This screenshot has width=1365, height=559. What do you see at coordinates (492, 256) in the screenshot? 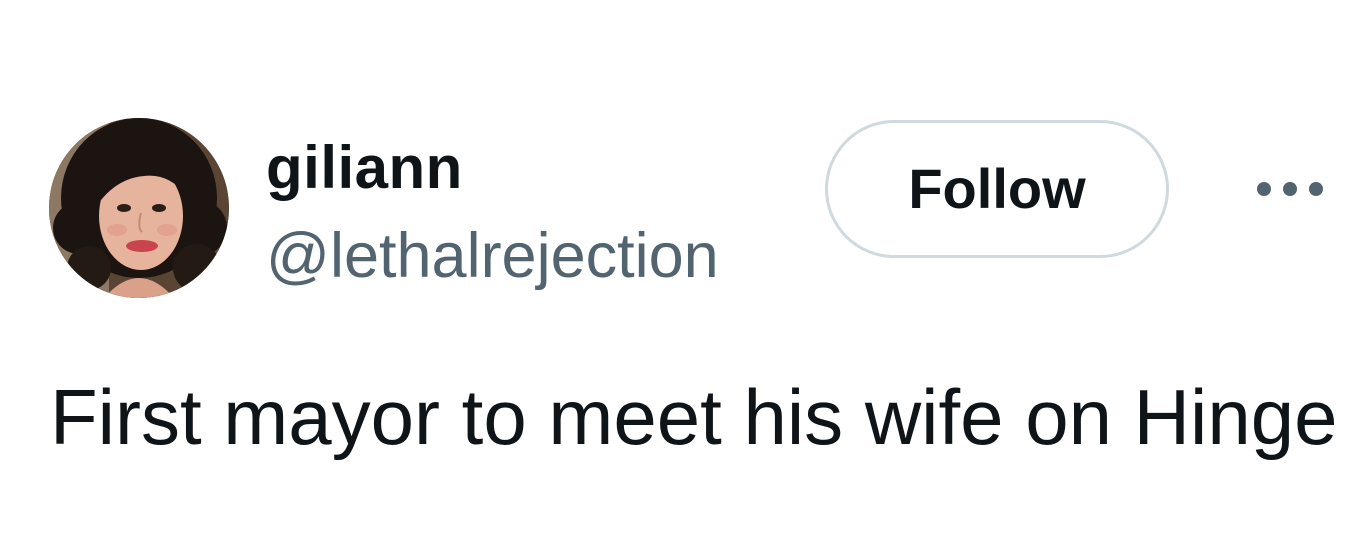
I see `author-handle: @lethalrejection` at bounding box center [492, 256].